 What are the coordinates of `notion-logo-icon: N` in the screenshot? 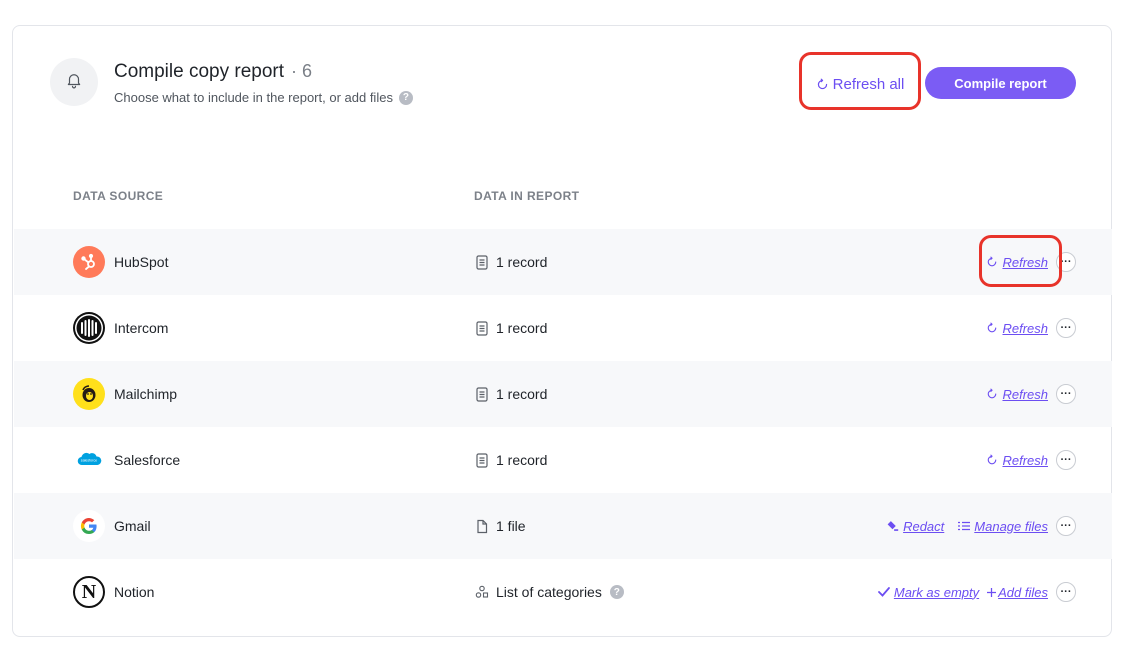 It's located at (89, 592).